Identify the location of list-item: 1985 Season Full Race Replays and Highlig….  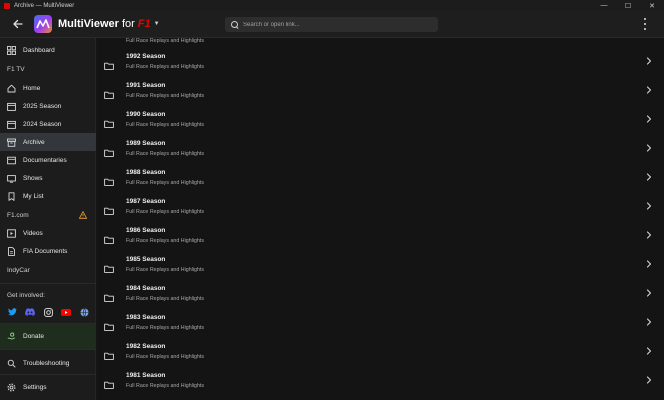
(380, 265).